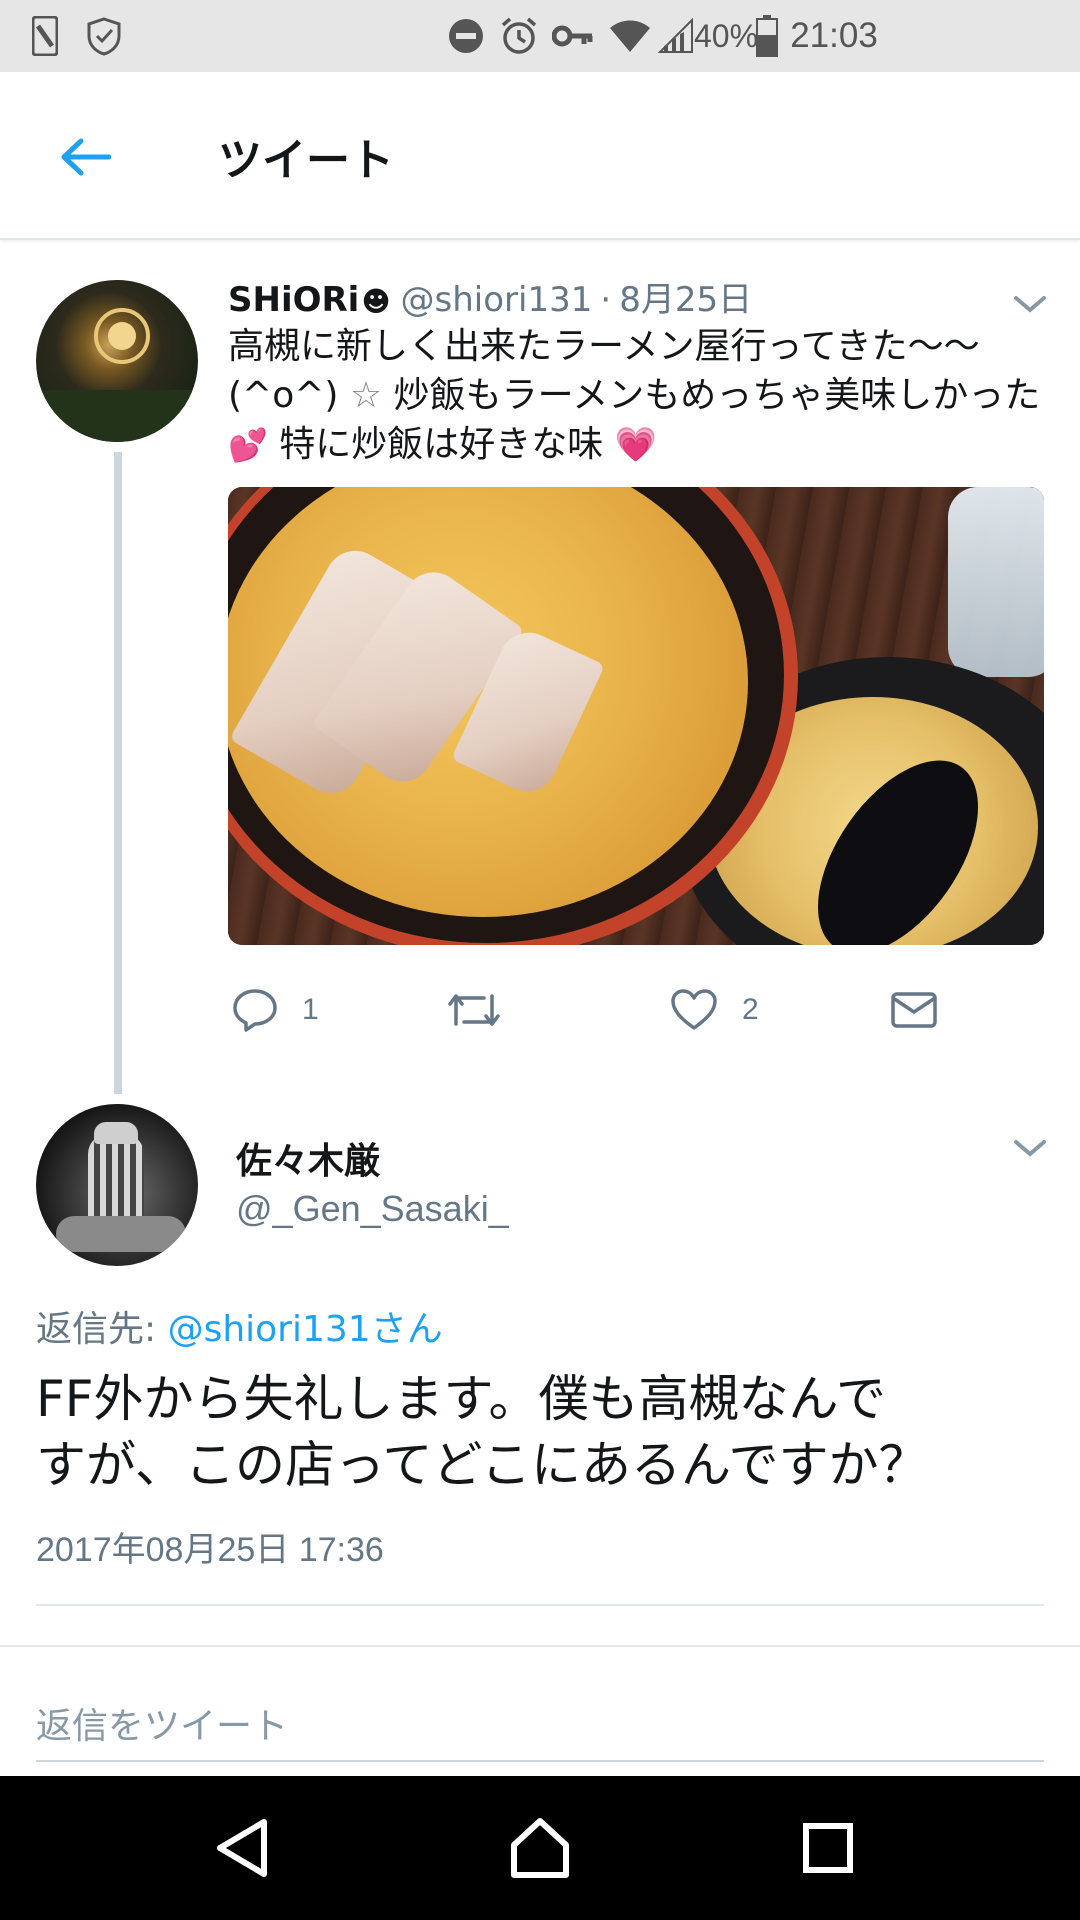 This screenshot has height=1920, width=1080. What do you see at coordinates (540, 1723) in the screenshot?
I see `reply-input: 返信をツイート` at bounding box center [540, 1723].